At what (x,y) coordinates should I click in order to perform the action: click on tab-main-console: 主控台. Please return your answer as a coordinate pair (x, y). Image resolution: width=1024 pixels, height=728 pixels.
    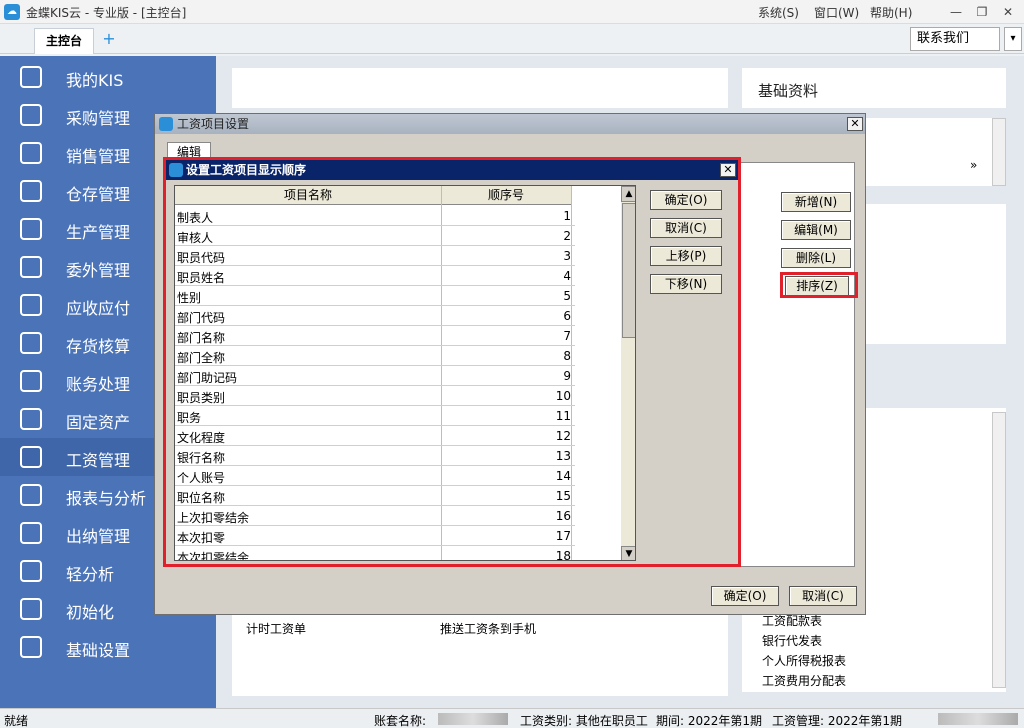
    Looking at the image, I should click on (64, 41).